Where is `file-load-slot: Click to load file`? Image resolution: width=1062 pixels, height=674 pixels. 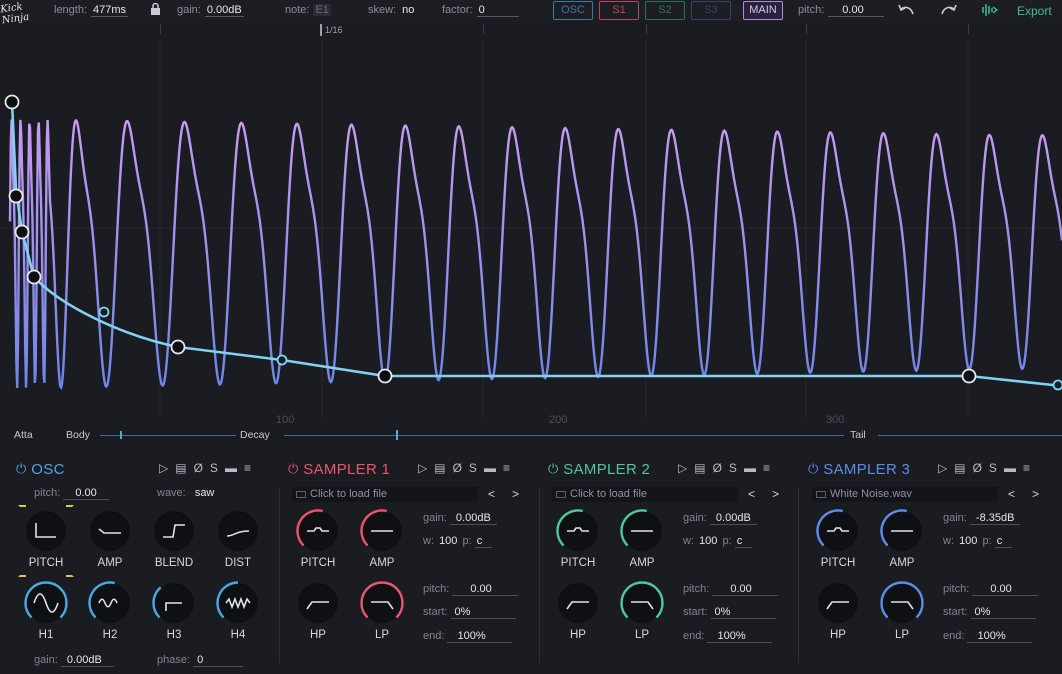
file-load-slot: Click to load file is located at coordinates (645, 494).